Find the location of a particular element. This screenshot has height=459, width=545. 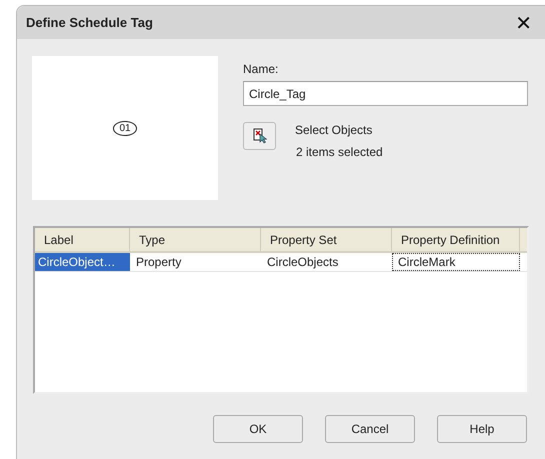

select-objects-label: Select Objects is located at coordinates (334, 130).